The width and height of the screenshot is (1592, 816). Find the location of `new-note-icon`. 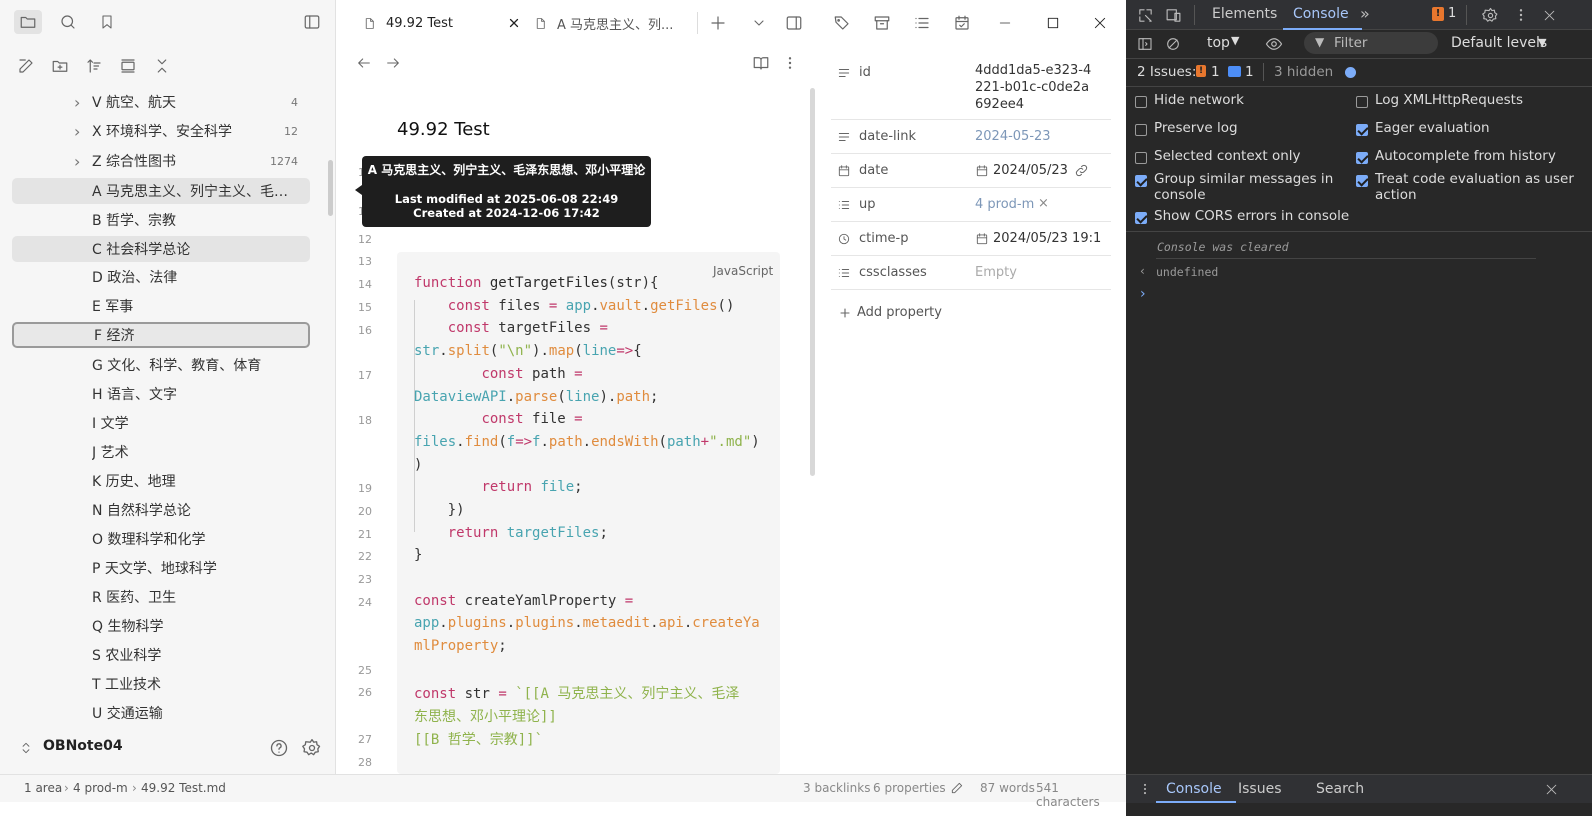

new-note-icon is located at coordinates (26, 66).